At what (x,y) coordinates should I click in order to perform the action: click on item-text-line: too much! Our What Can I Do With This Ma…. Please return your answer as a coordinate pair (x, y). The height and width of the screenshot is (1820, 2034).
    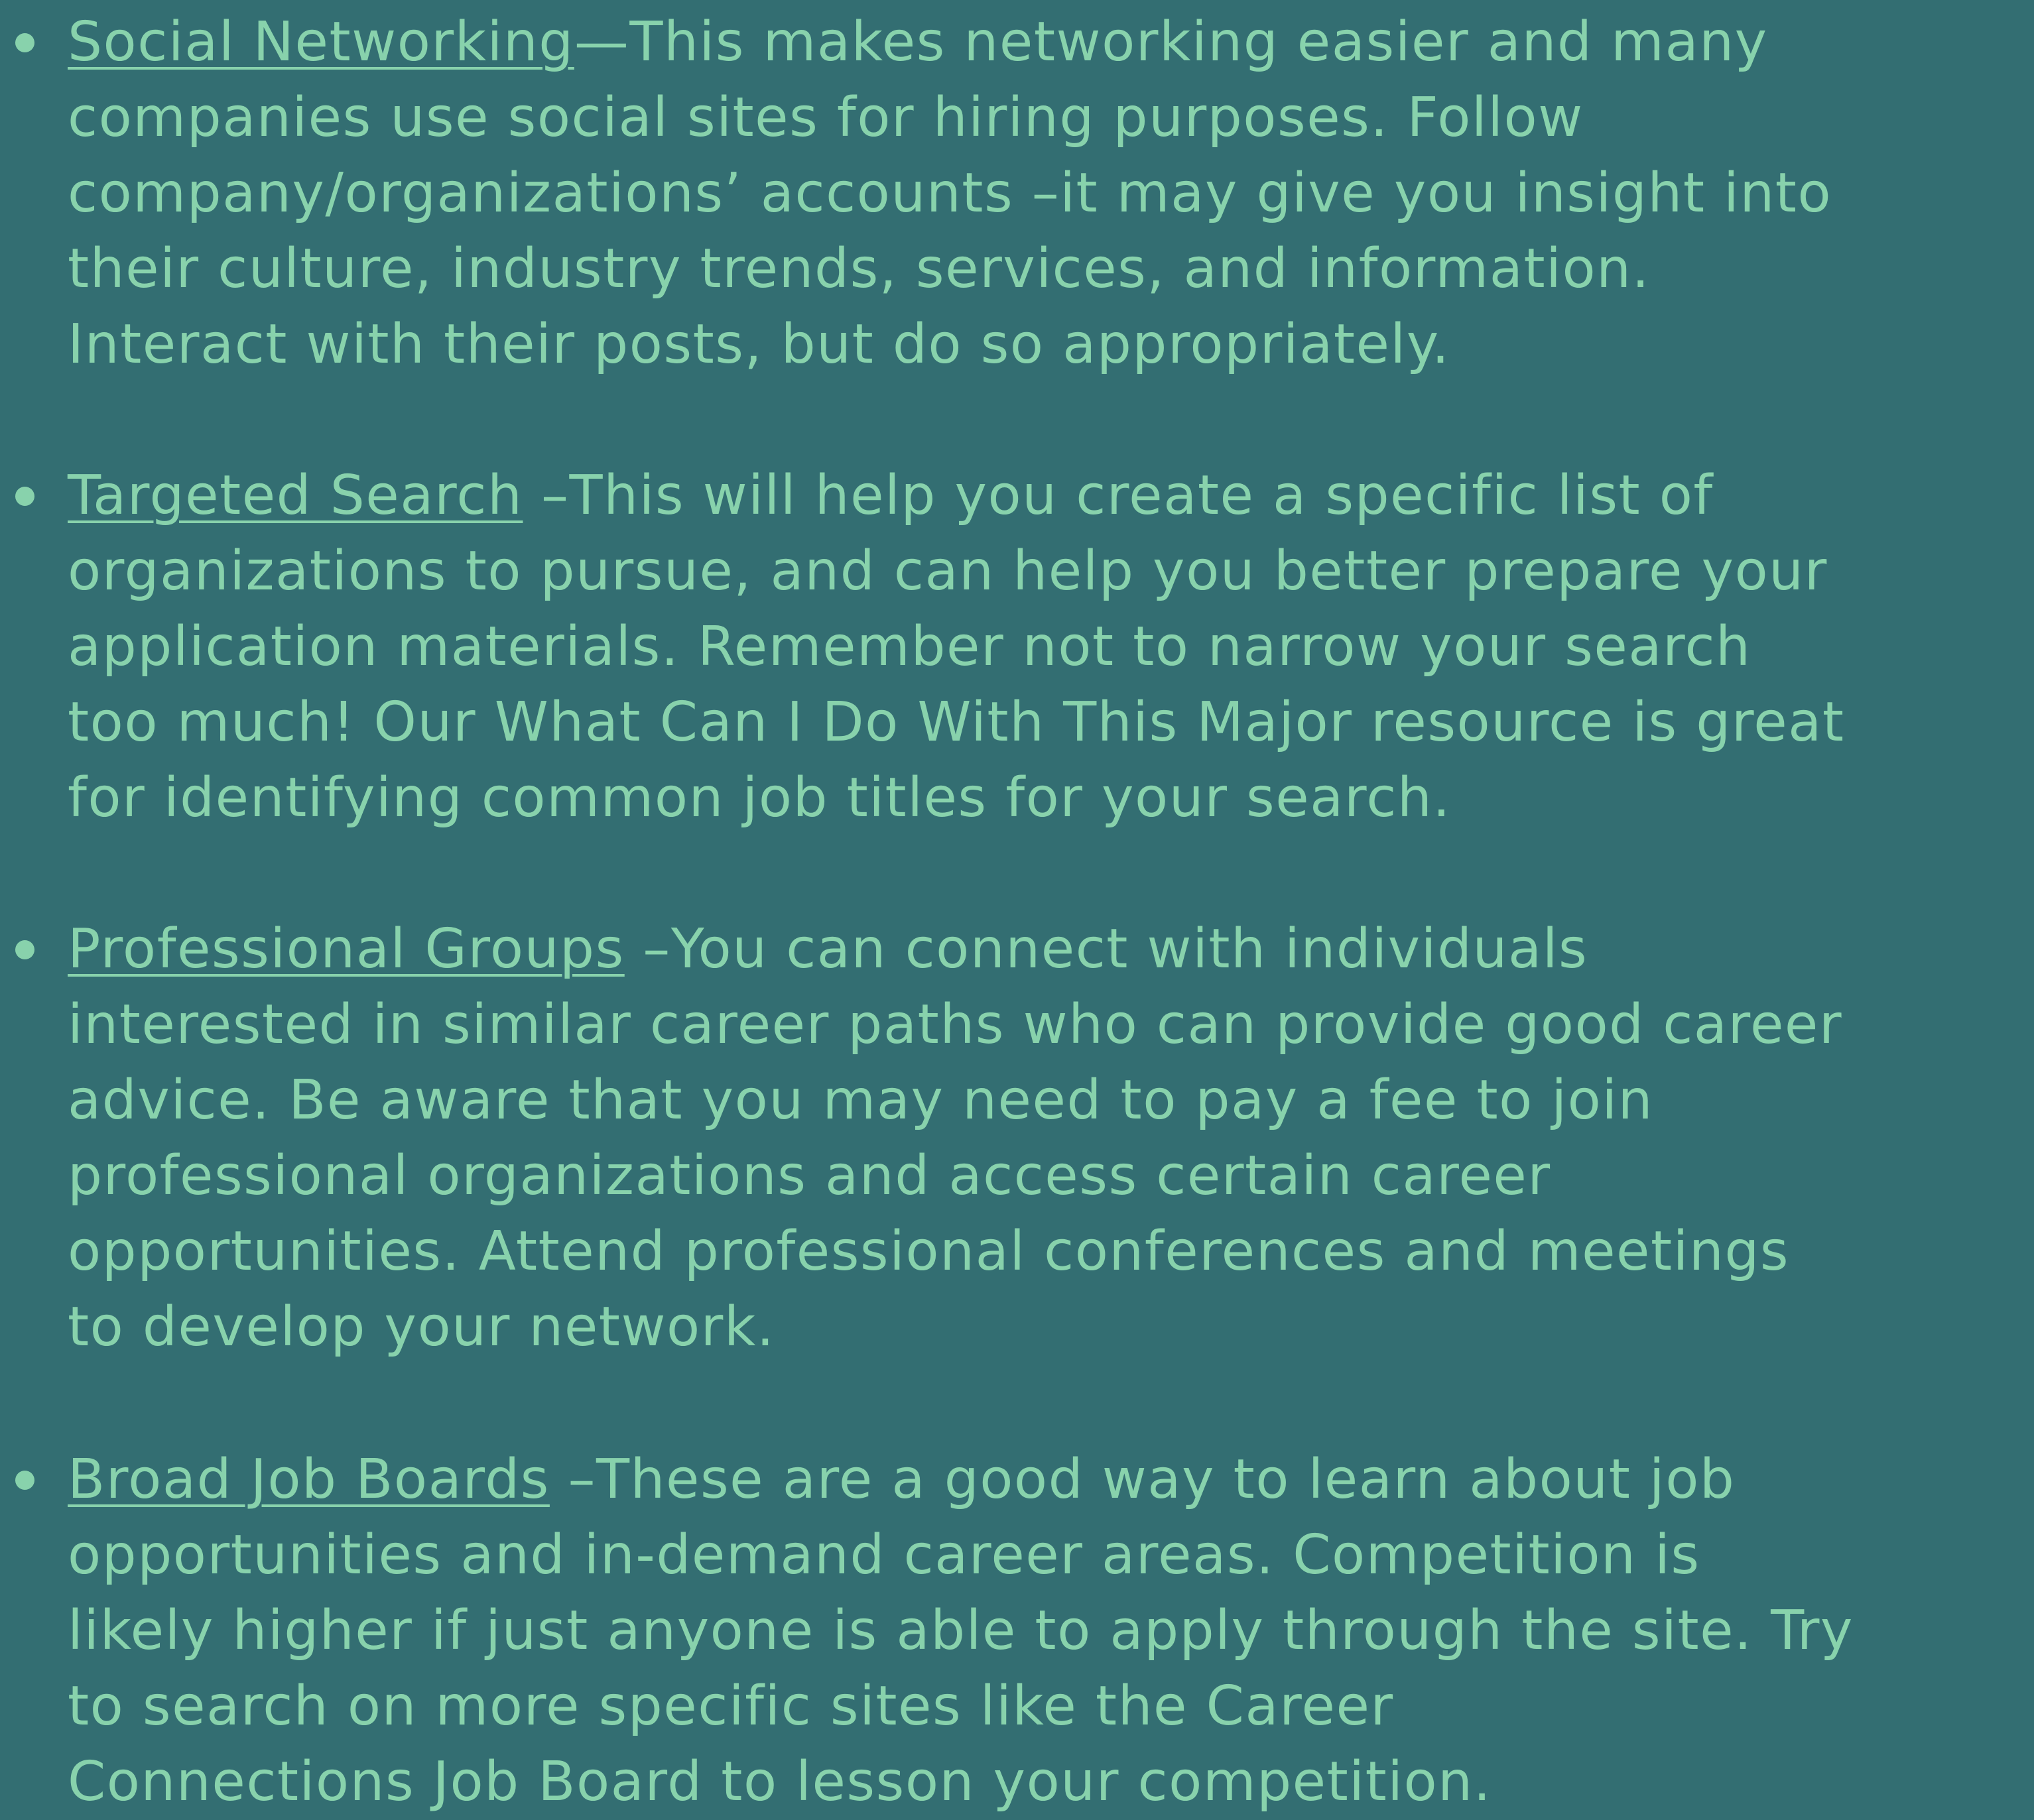
    Looking at the image, I should click on (957, 722).